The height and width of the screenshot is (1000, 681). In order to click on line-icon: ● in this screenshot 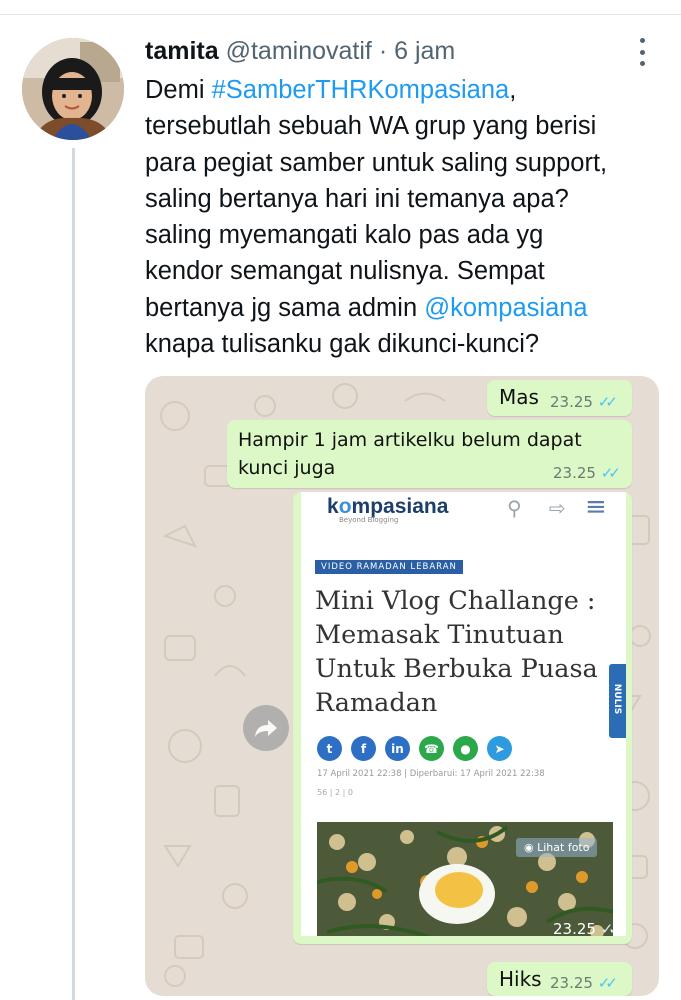, I will do `click(465, 748)`.